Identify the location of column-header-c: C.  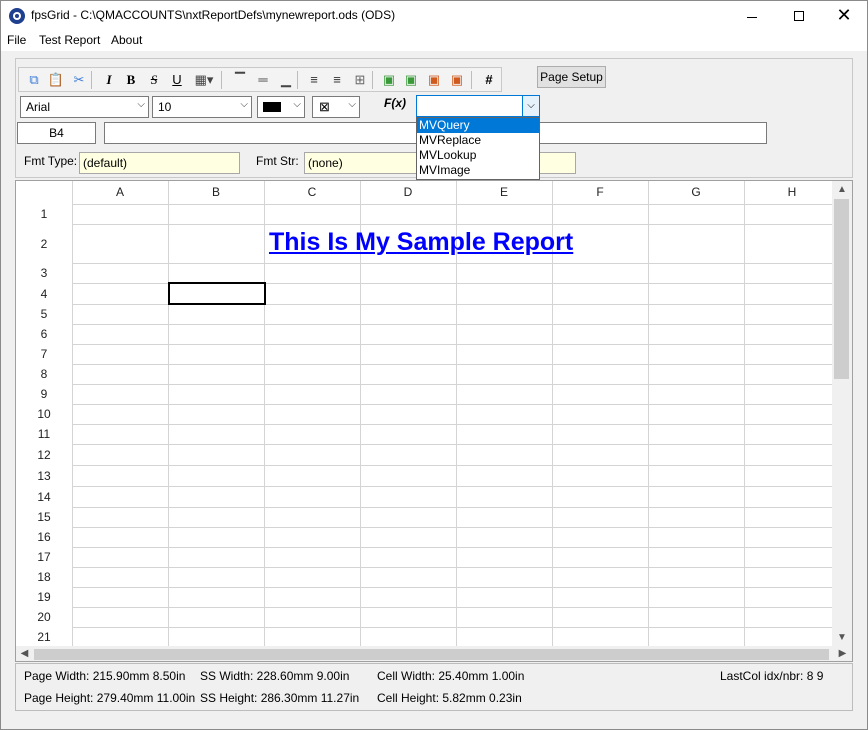
(312, 192).